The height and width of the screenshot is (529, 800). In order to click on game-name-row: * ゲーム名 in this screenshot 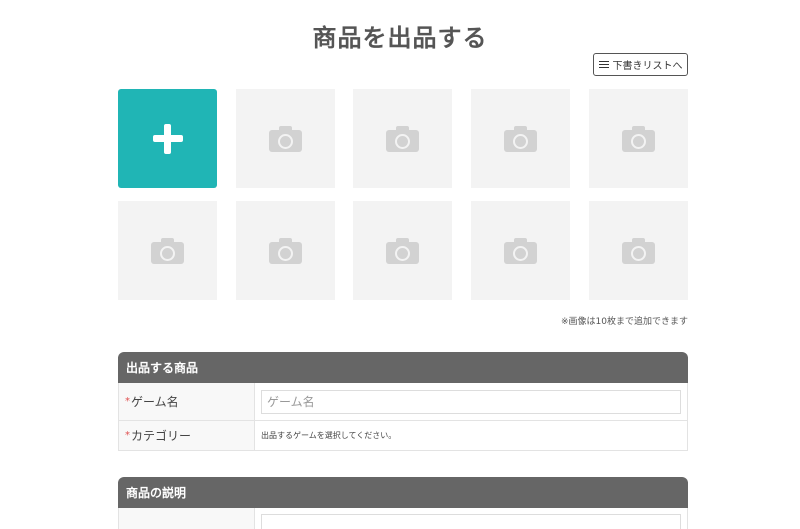, I will do `click(403, 402)`.